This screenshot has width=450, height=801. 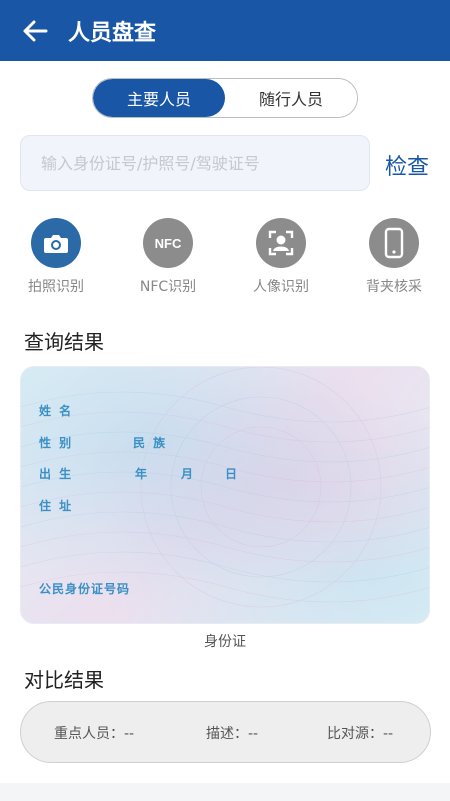 I want to click on card-caption: 身份证, so click(x=225, y=642).